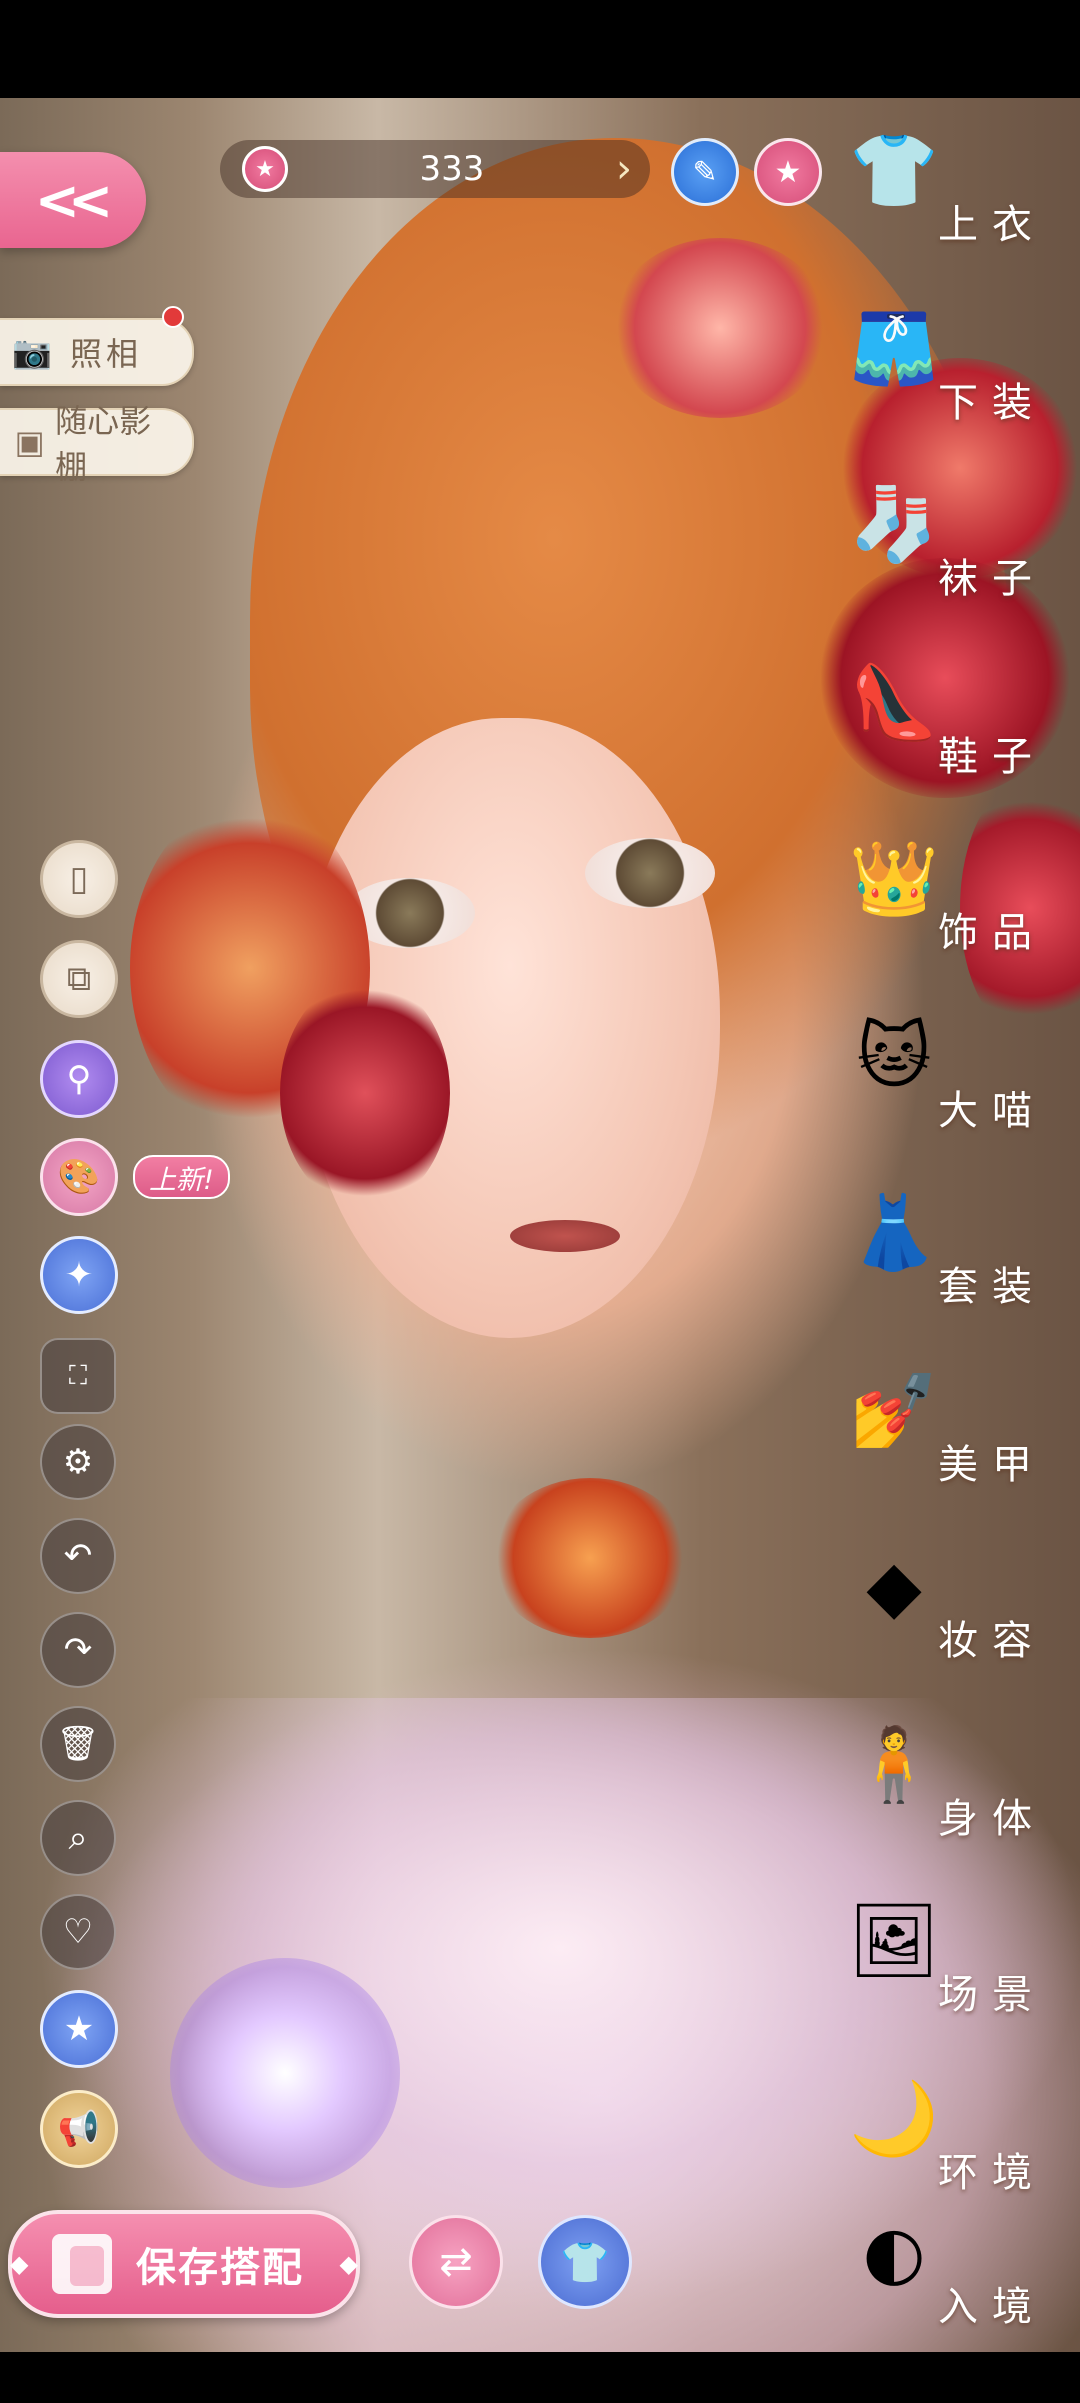  What do you see at coordinates (992, 225) in the screenshot?
I see `category-label: 上衣` at bounding box center [992, 225].